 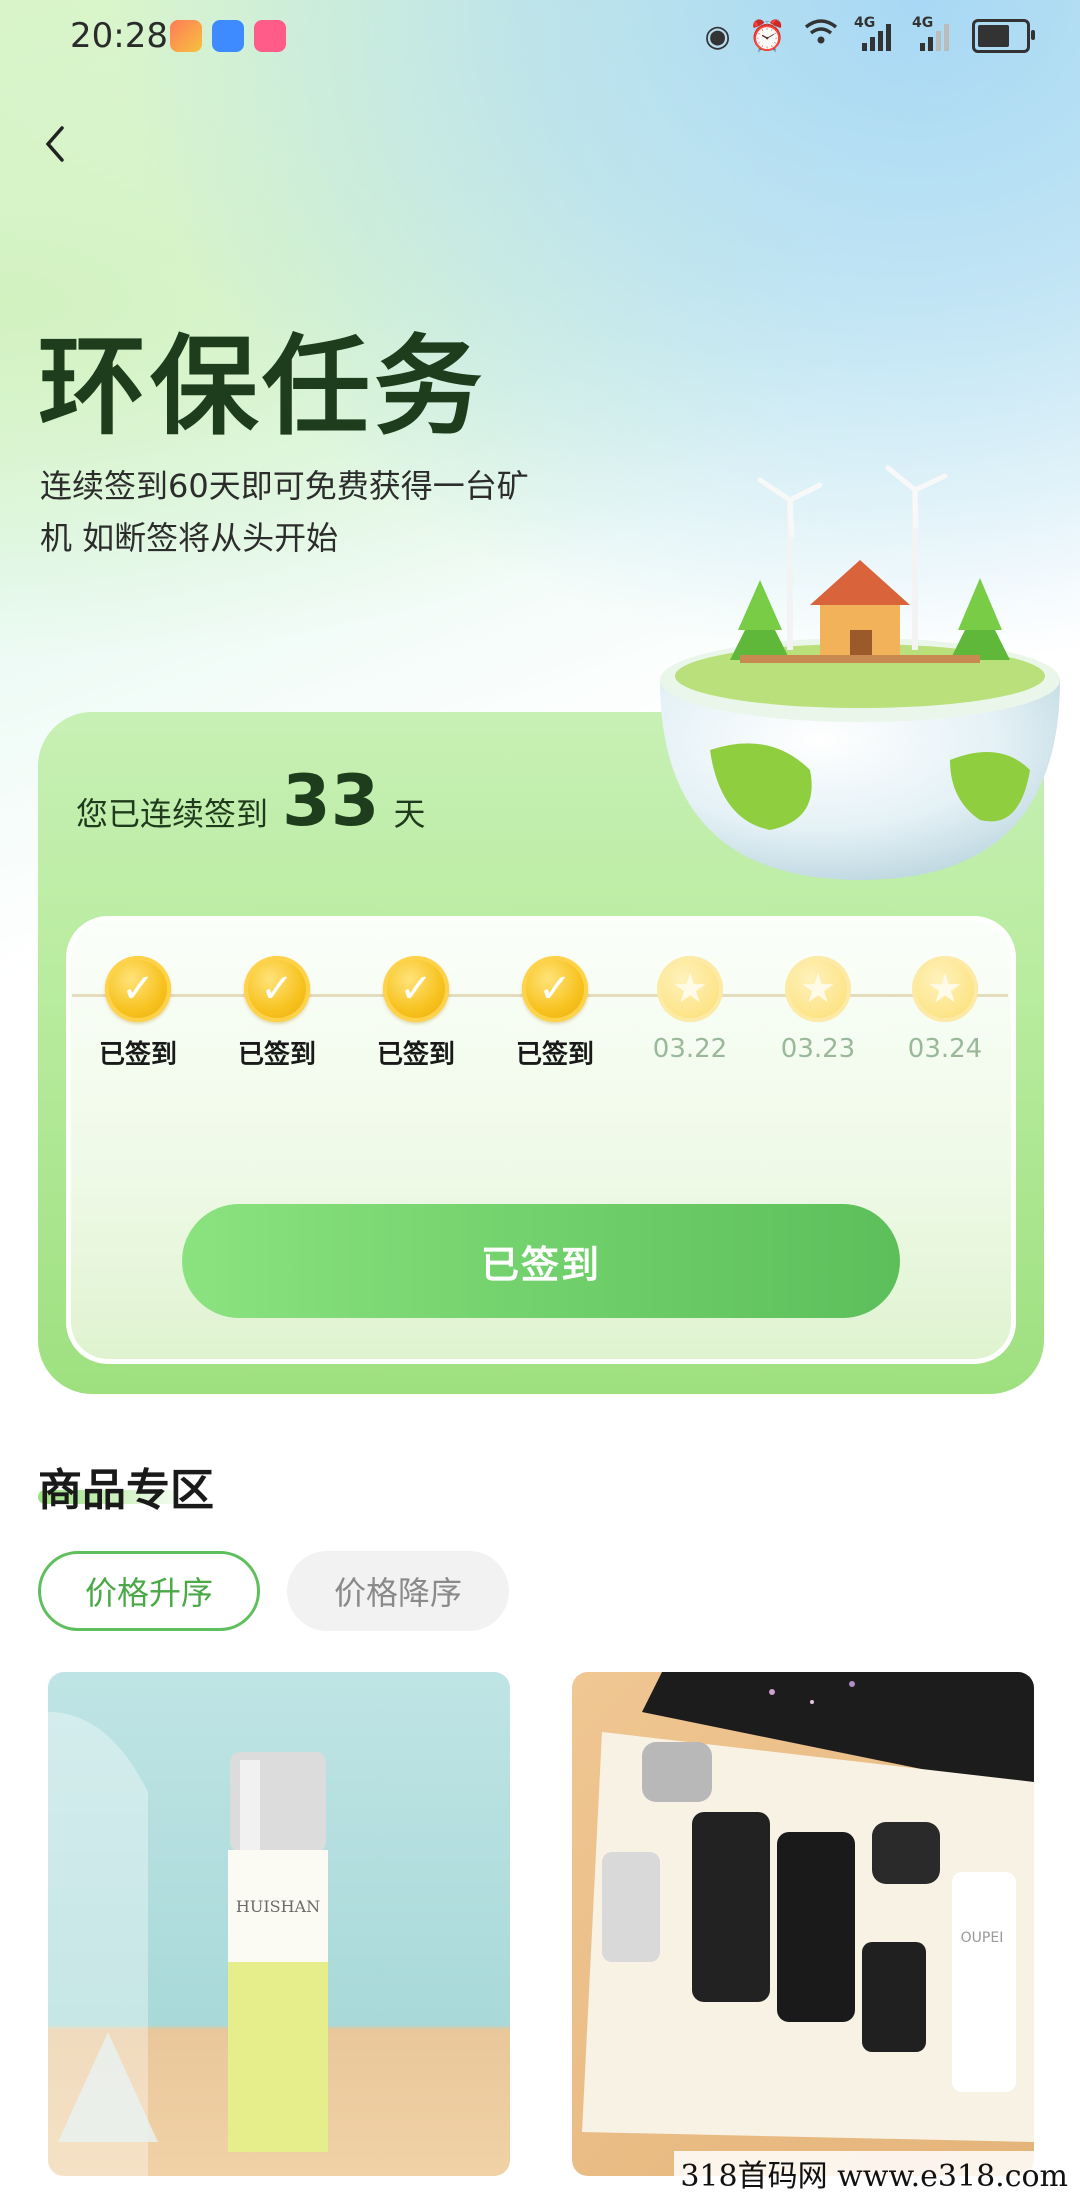 I want to click on product-card: HUISHAN, so click(x=279, y=1924).